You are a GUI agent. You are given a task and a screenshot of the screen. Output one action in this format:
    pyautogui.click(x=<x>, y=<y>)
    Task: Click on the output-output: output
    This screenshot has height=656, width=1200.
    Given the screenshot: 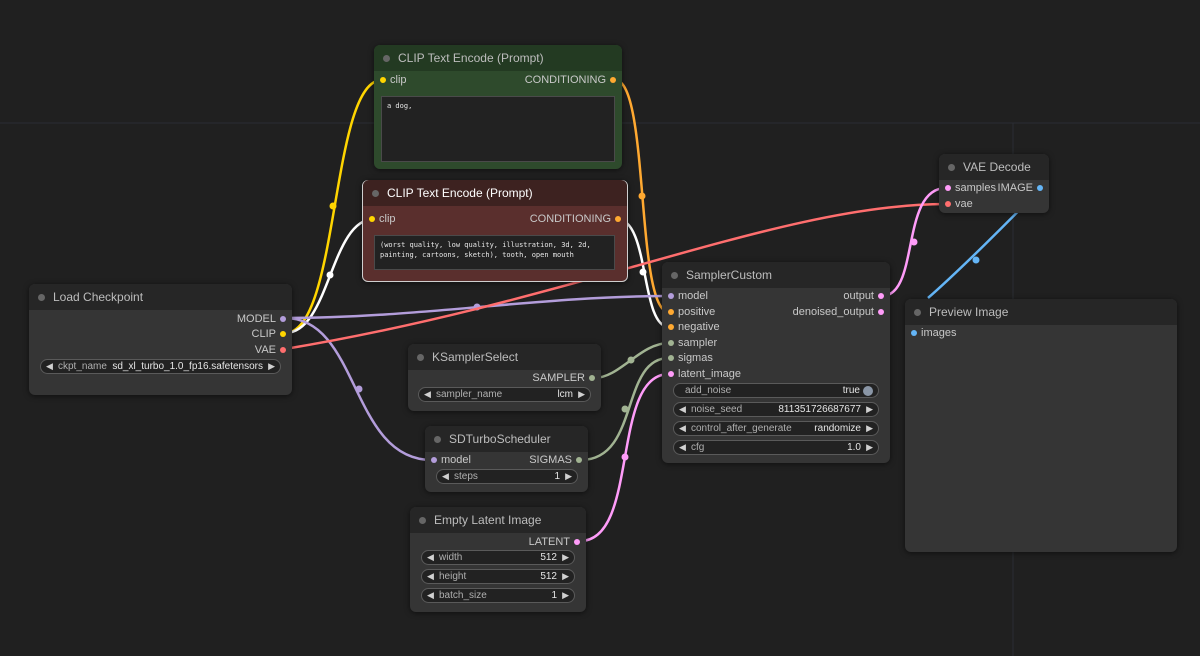 What is the action you would take?
    pyautogui.click(x=863, y=296)
    